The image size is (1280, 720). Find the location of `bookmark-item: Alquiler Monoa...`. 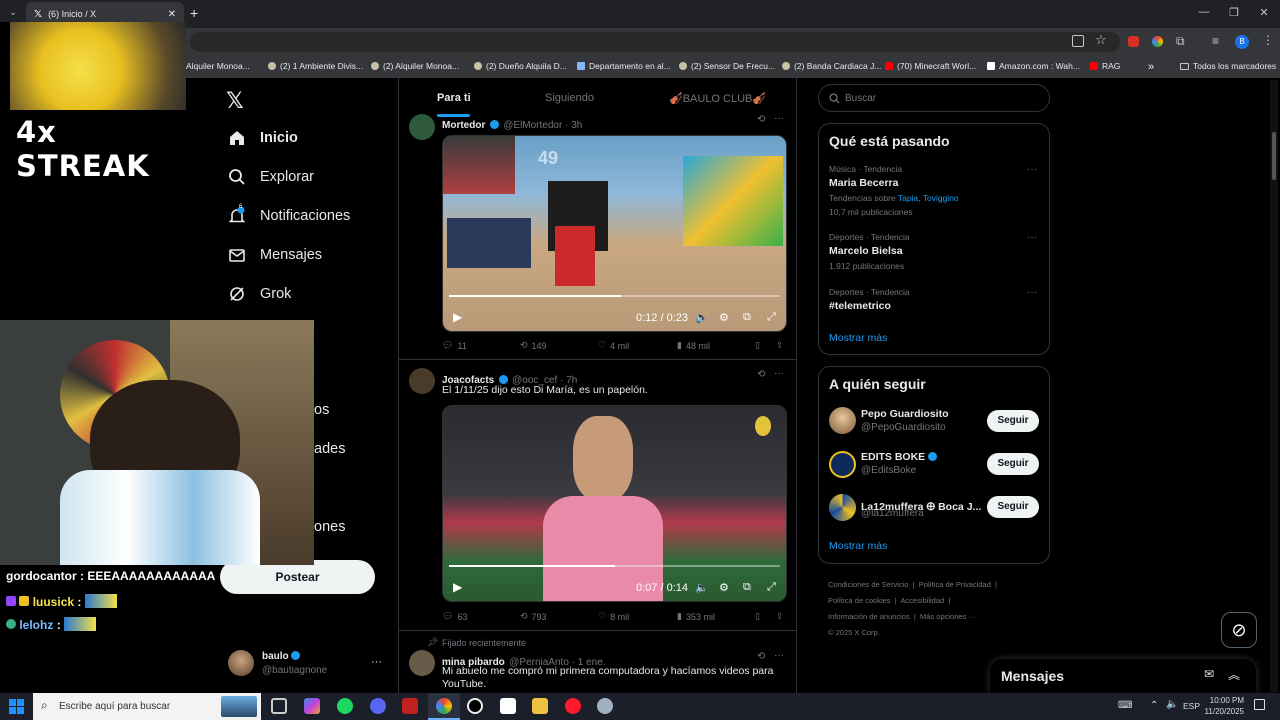

bookmark-item: Alquiler Monoa... is located at coordinates (218, 66).